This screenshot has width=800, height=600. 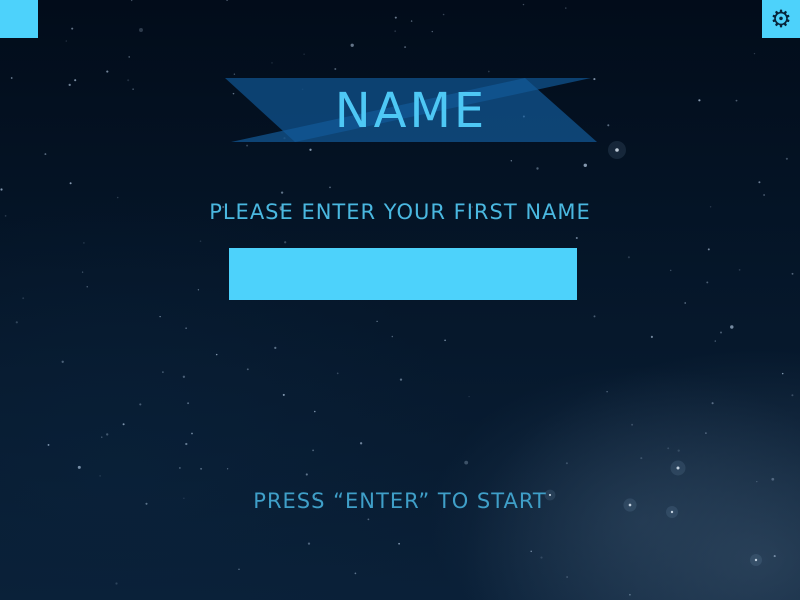 I want to click on settings-button: ⚙, so click(x=781, y=19).